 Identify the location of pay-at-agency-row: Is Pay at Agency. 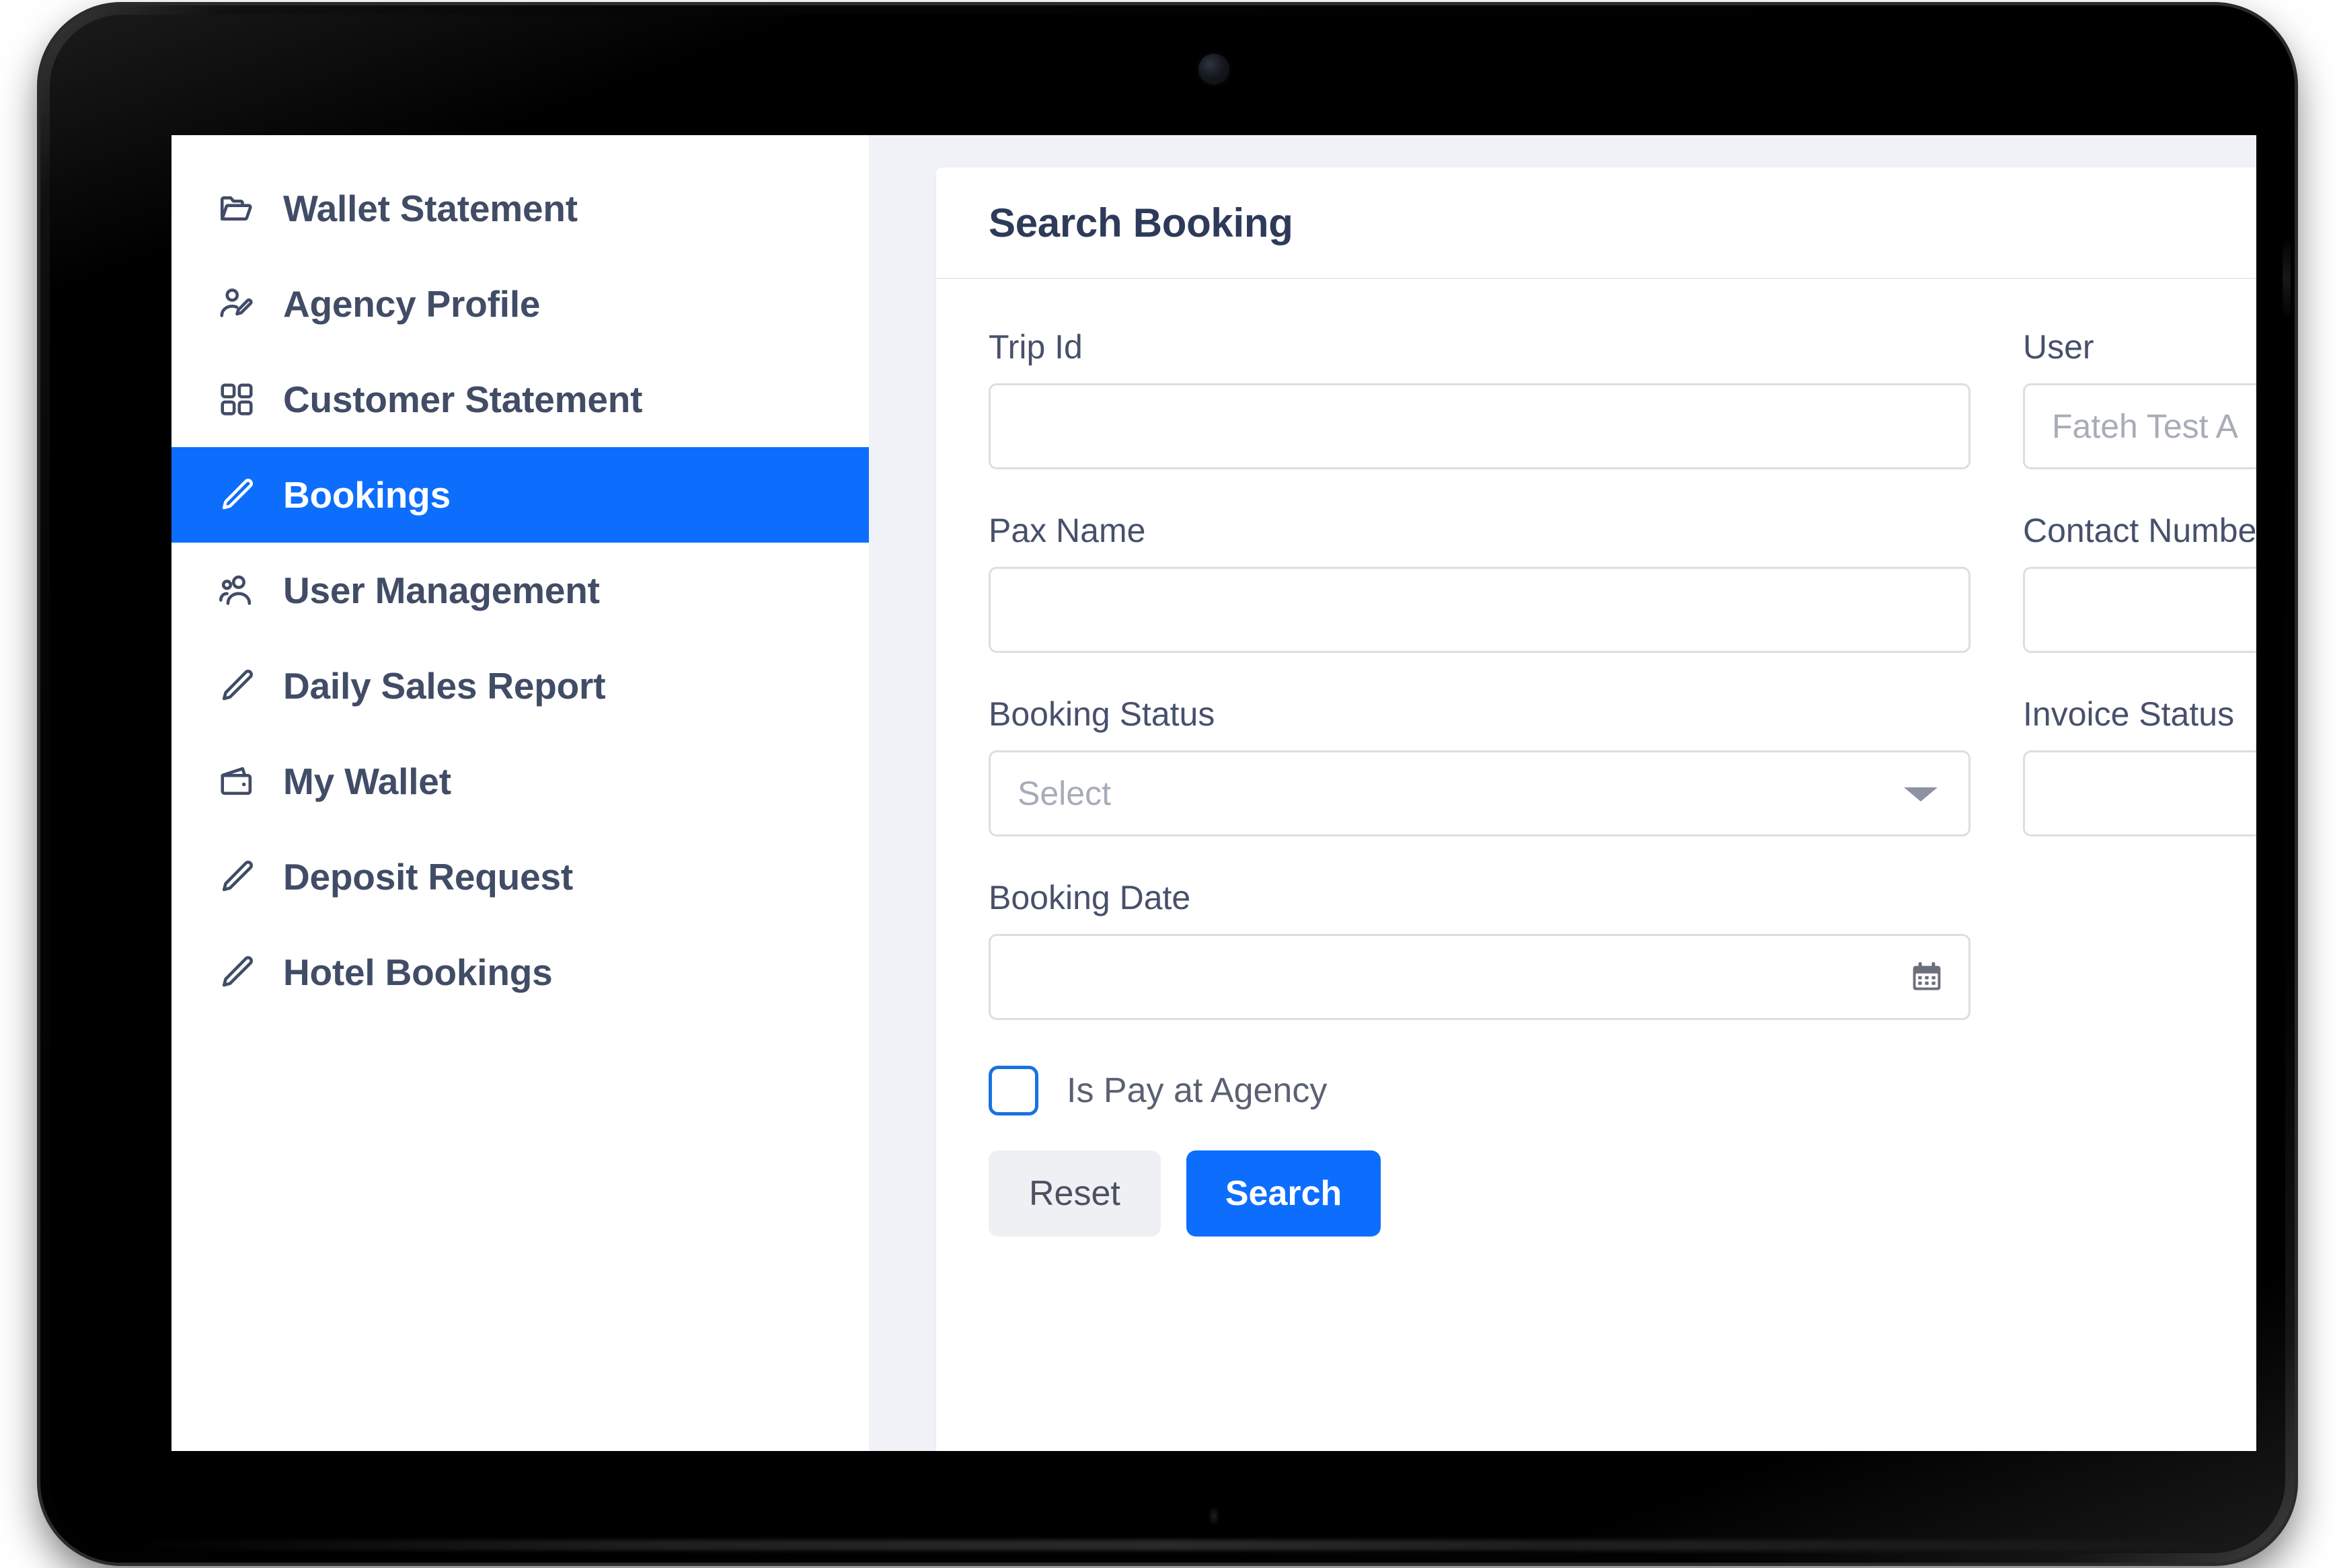
(1622, 1090).